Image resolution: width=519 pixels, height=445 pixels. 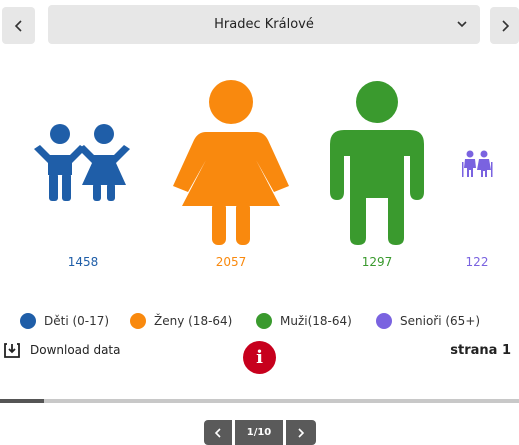 I want to click on legend-label-children: Děti (0-17), so click(x=77, y=321).